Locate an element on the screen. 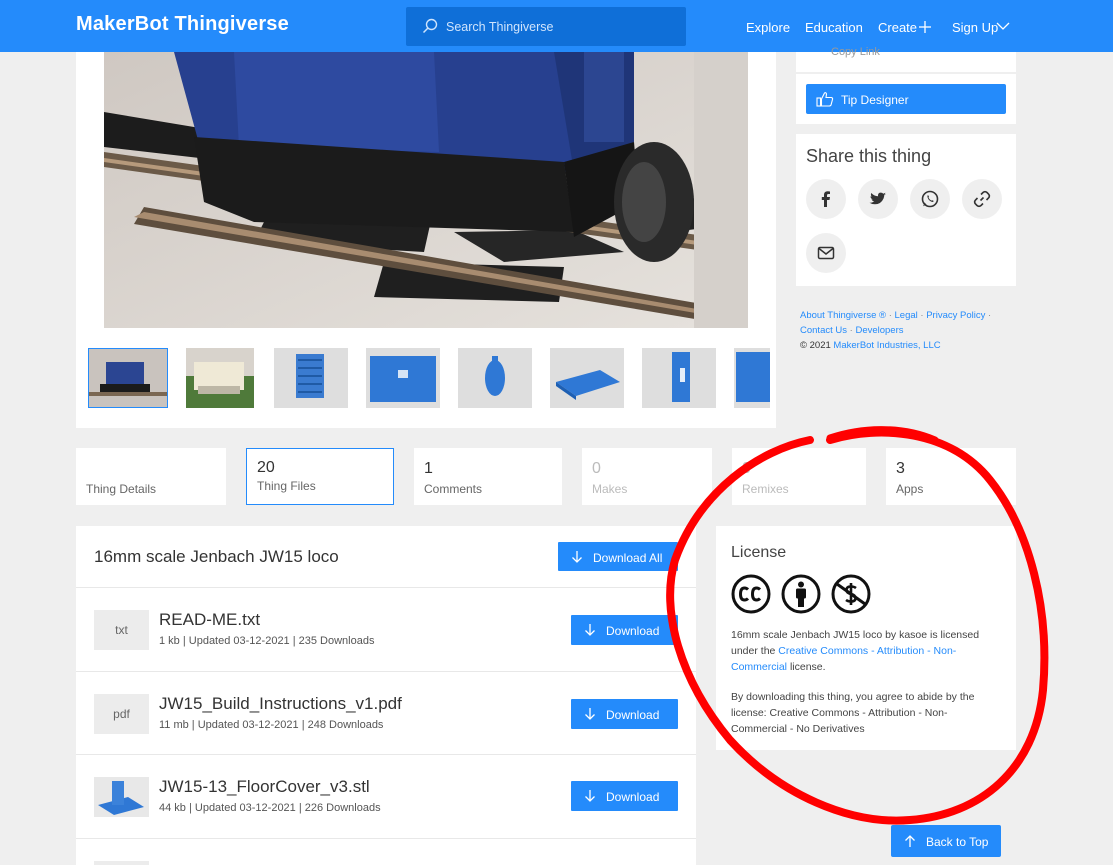 The height and width of the screenshot is (865, 1113). nav-explore: Explore is located at coordinates (768, 27).